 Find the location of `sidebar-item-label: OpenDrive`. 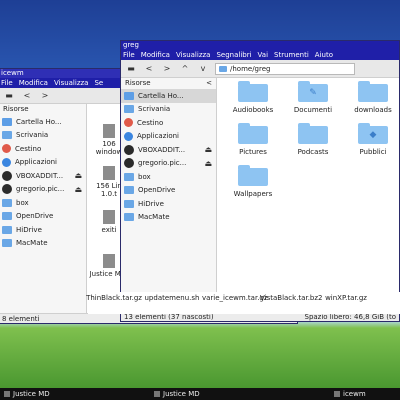

sidebar-item-label: OpenDrive is located at coordinates (35, 216).